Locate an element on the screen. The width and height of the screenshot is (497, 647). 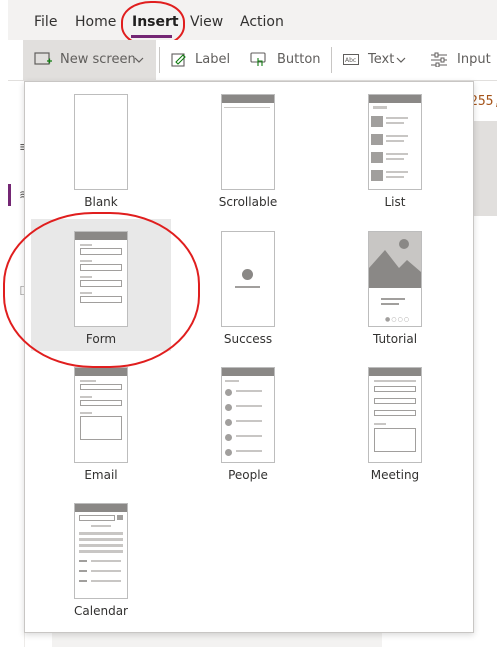
screen-template-calendar: Calendar is located at coordinates (101, 557).